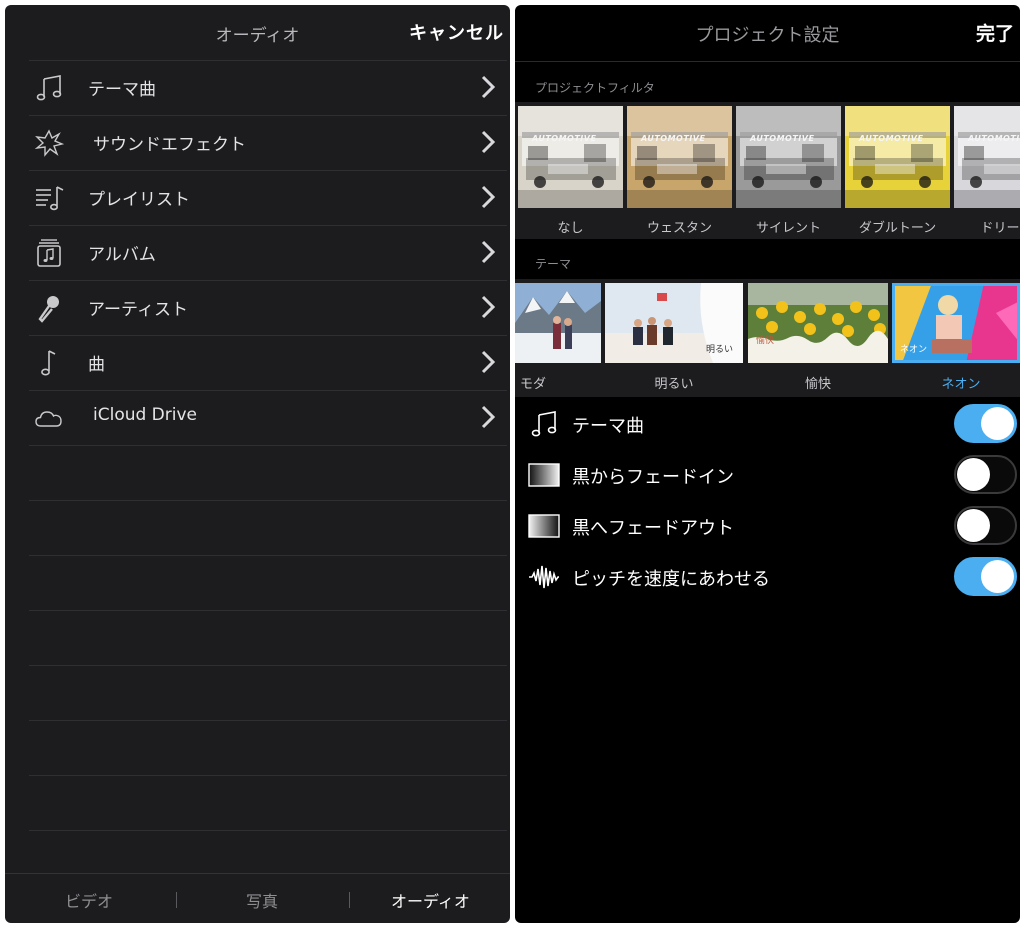  What do you see at coordinates (257, 87) in the screenshot?
I see `audio-item-theme-music: テーマ曲` at bounding box center [257, 87].